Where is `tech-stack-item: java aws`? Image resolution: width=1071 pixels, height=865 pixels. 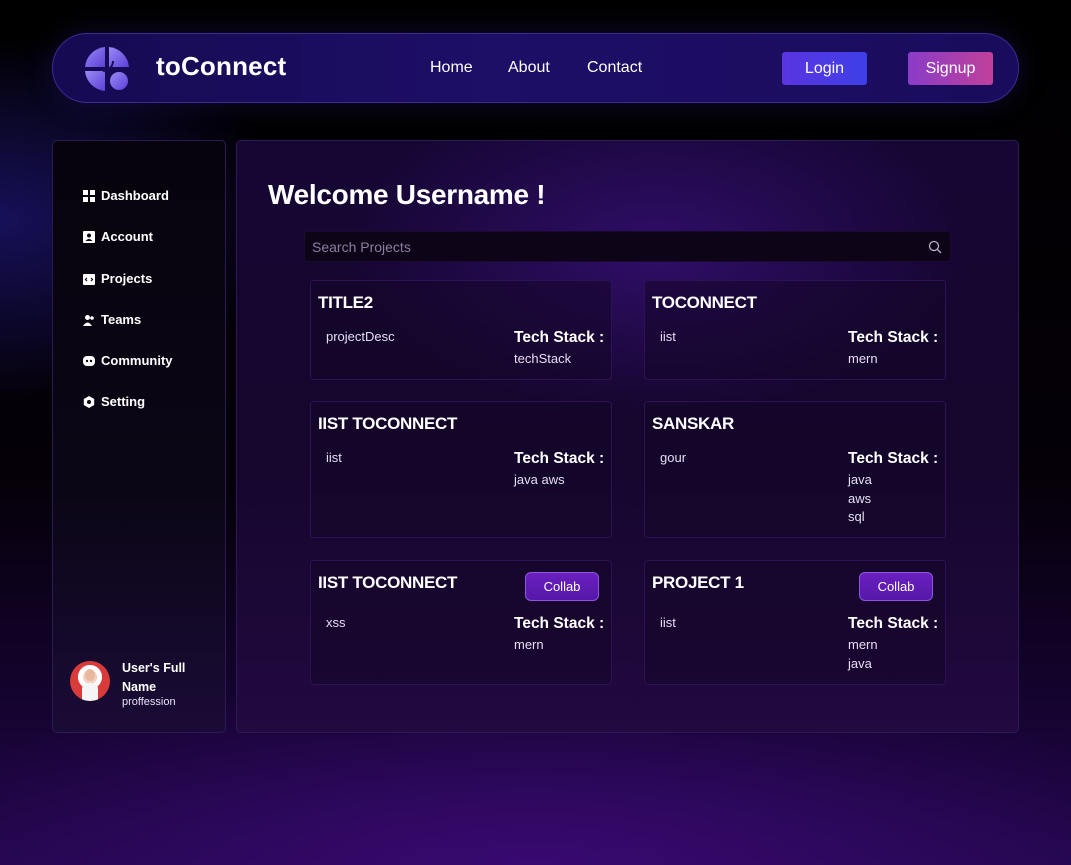 tech-stack-item: java aws is located at coordinates (539, 479).